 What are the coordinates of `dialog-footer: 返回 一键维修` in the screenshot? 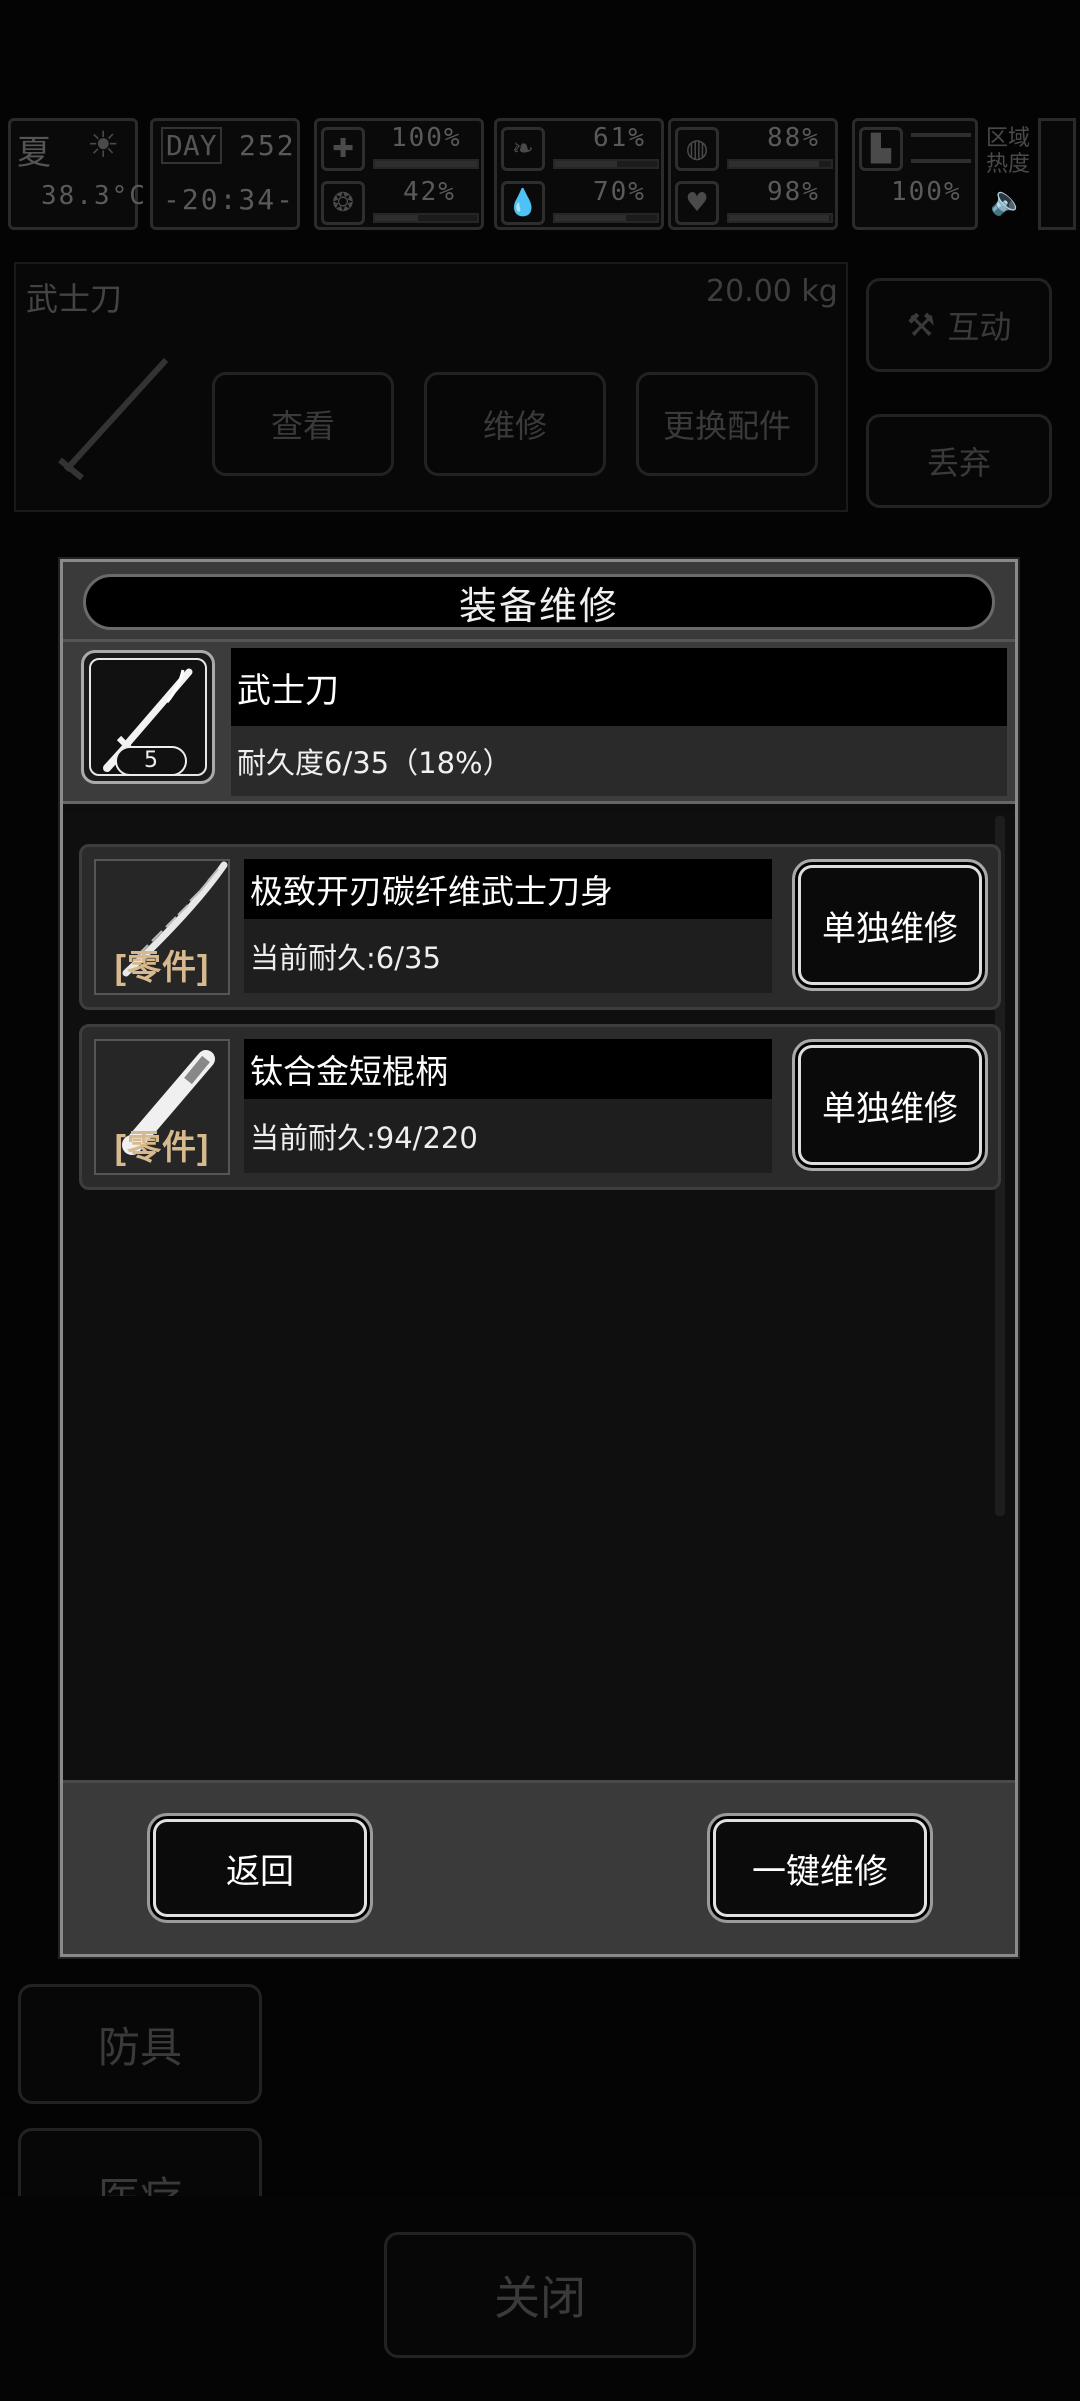 It's located at (539, 1867).